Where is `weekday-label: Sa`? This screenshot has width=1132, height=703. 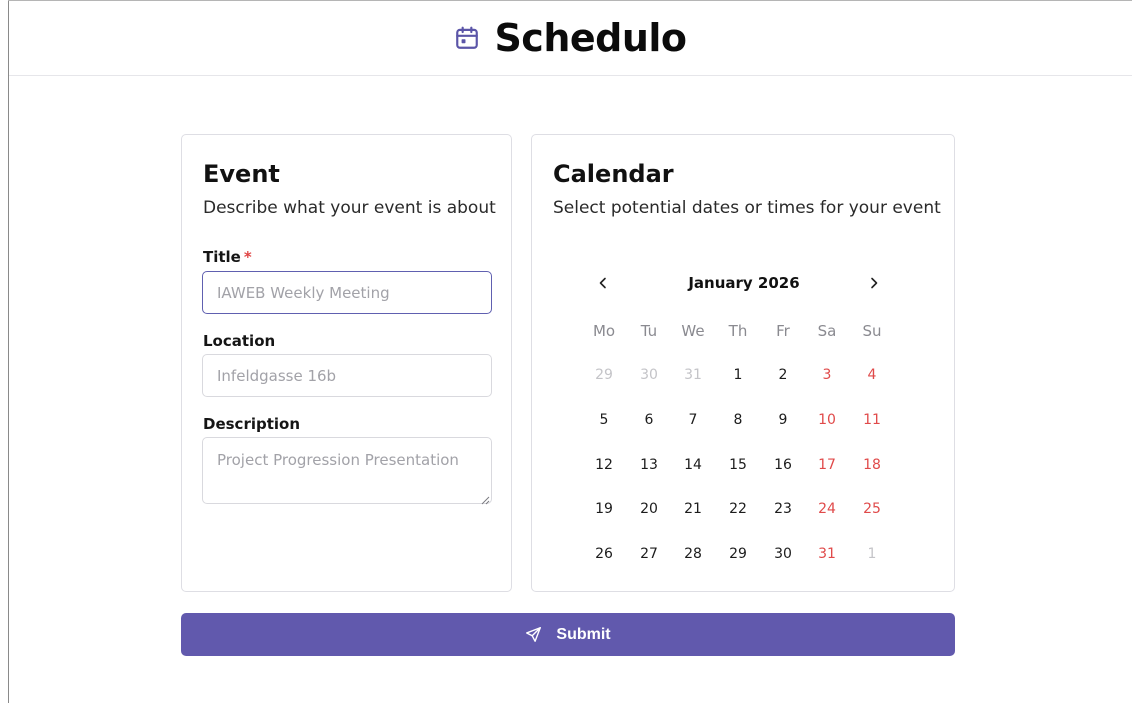
weekday-label: Sa is located at coordinates (827, 331).